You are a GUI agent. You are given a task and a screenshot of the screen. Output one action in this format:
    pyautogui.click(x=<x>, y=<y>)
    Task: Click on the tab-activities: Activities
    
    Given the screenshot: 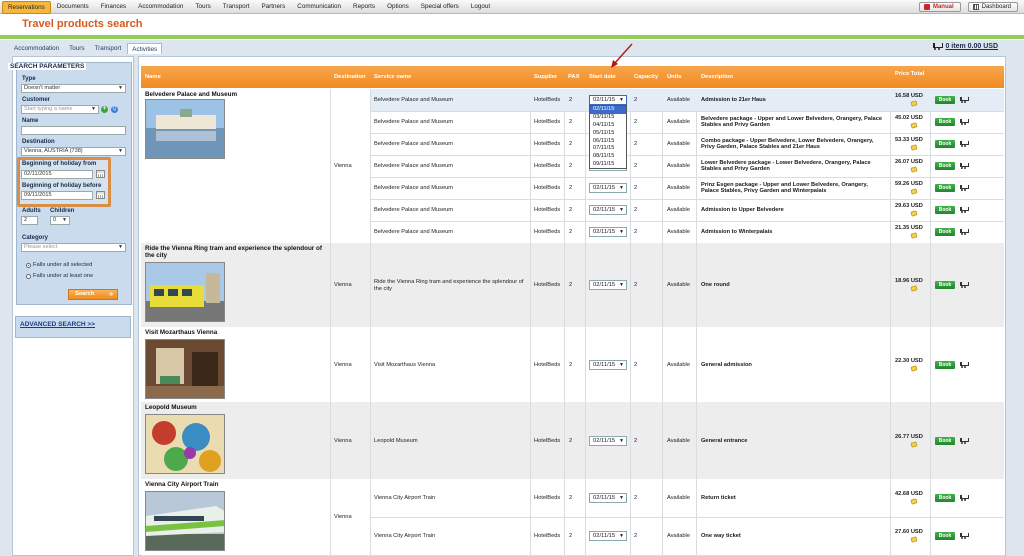 What is the action you would take?
    pyautogui.click(x=145, y=48)
    